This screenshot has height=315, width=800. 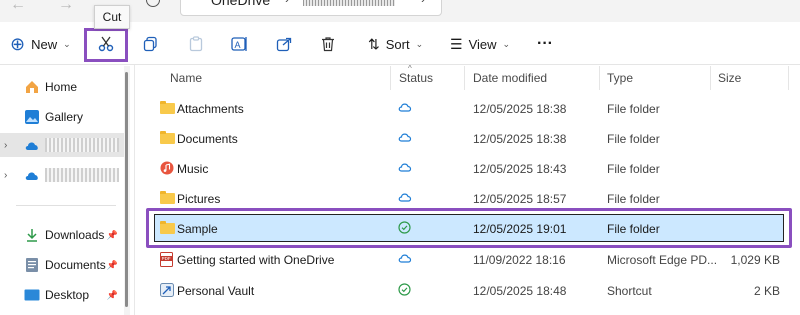 I want to click on svg-text: A, so click(x=238, y=45).